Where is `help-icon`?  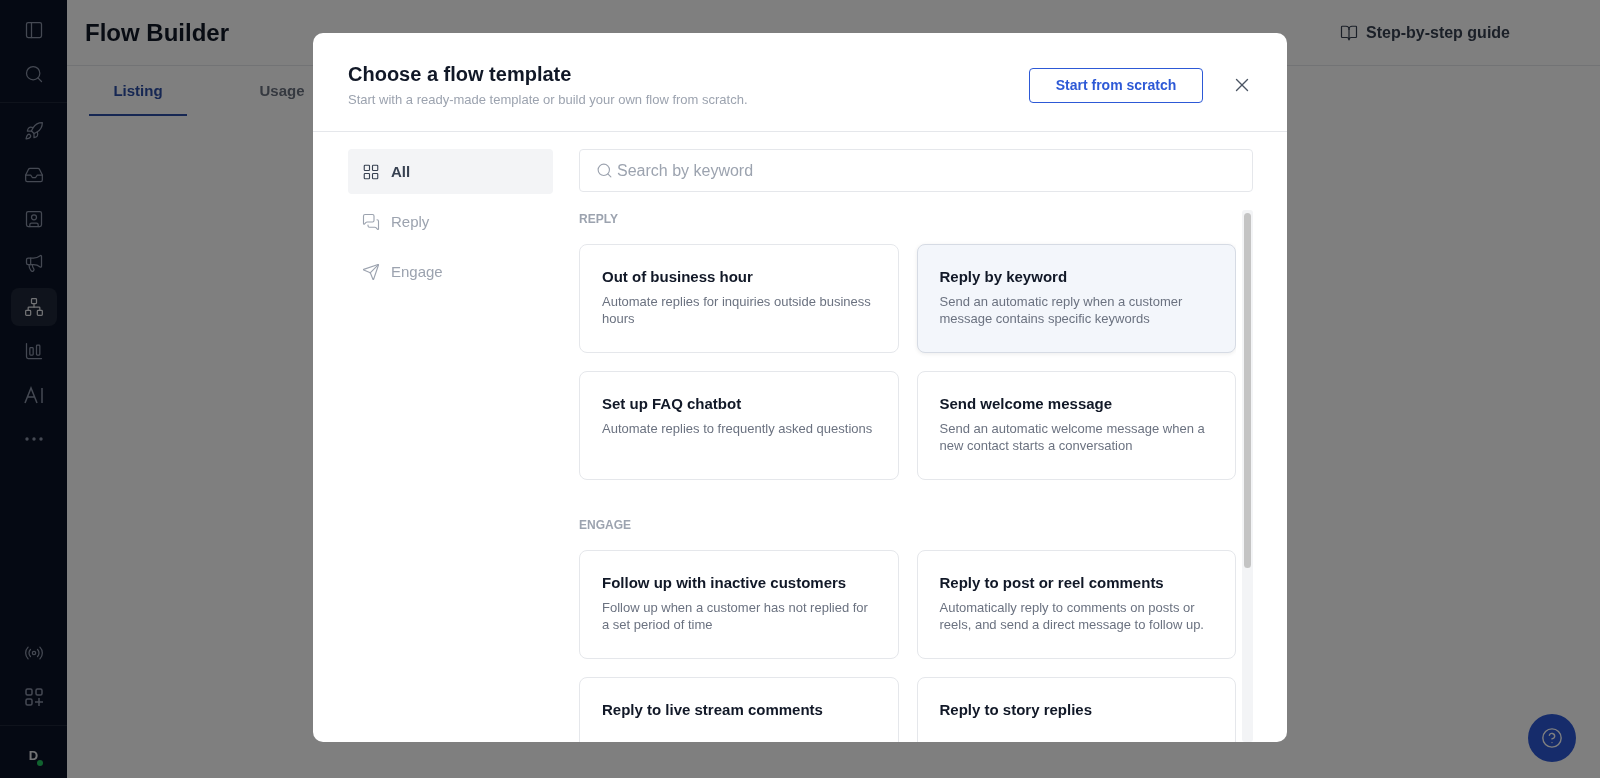 help-icon is located at coordinates (1552, 738).